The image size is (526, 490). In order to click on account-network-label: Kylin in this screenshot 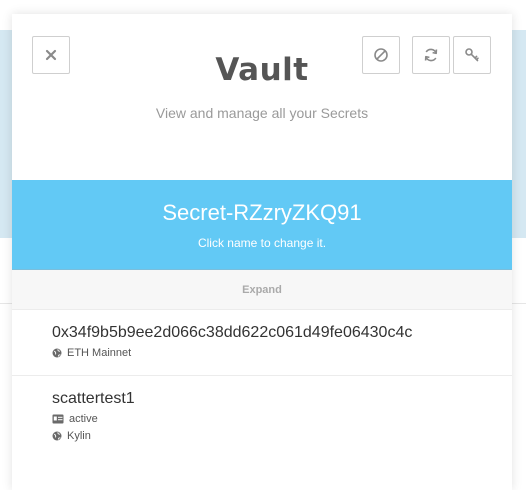, I will do `click(79, 436)`.